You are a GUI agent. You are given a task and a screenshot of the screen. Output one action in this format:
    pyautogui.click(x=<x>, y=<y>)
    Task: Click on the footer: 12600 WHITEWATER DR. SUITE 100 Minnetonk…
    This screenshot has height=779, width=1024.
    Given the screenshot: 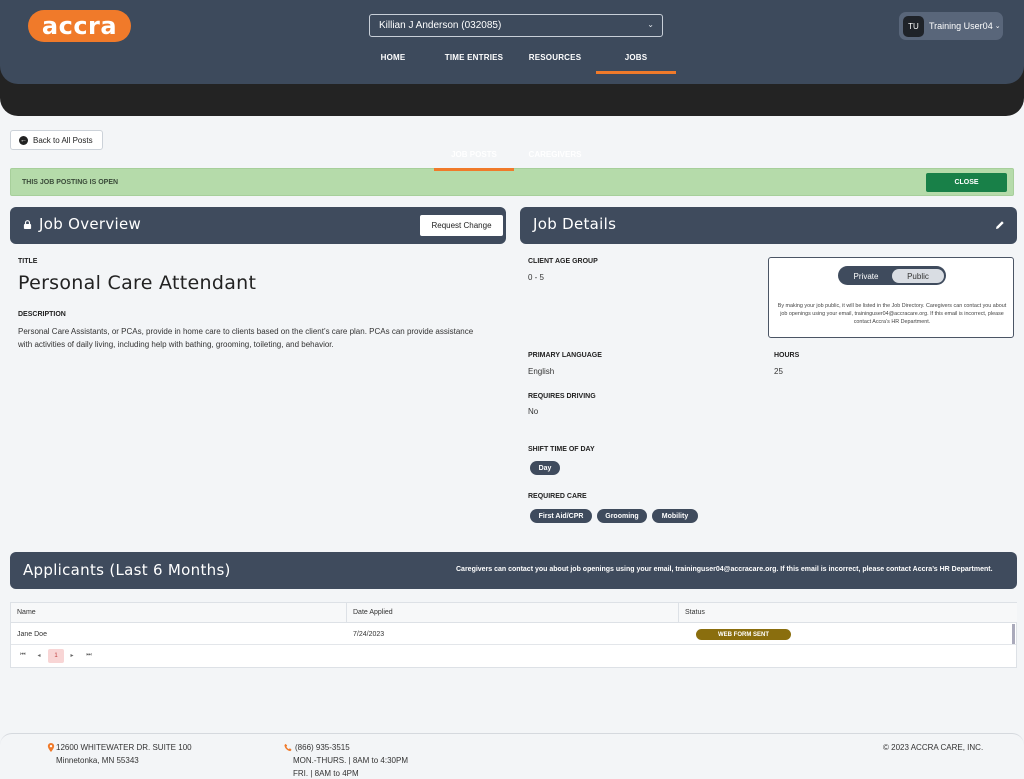 What is the action you would take?
    pyautogui.click(x=512, y=756)
    